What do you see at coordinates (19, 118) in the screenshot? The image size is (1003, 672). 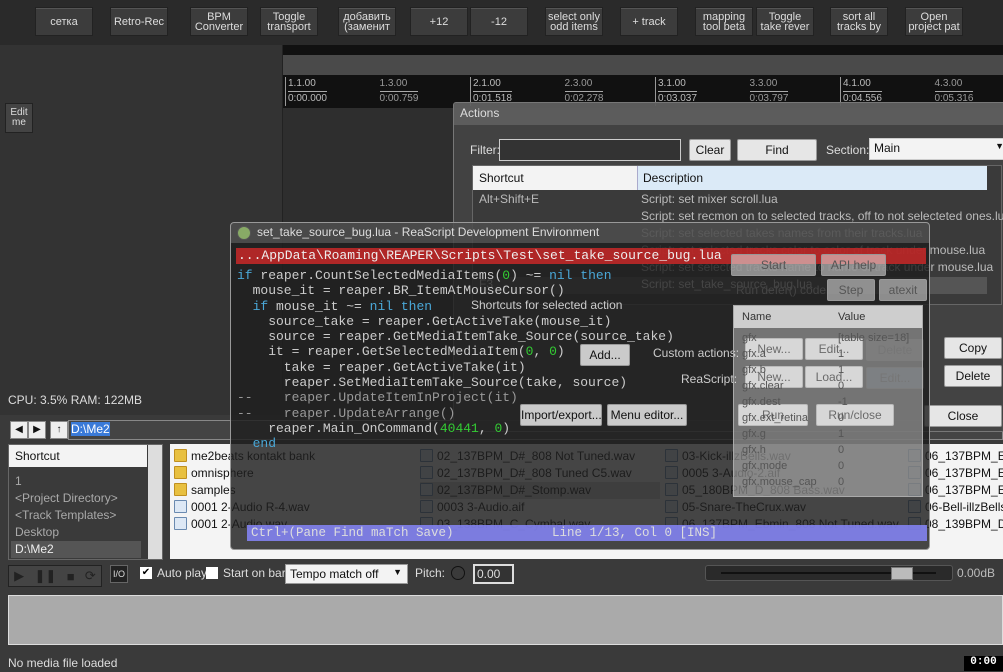 I see `edit-me-button: Edit me` at bounding box center [19, 118].